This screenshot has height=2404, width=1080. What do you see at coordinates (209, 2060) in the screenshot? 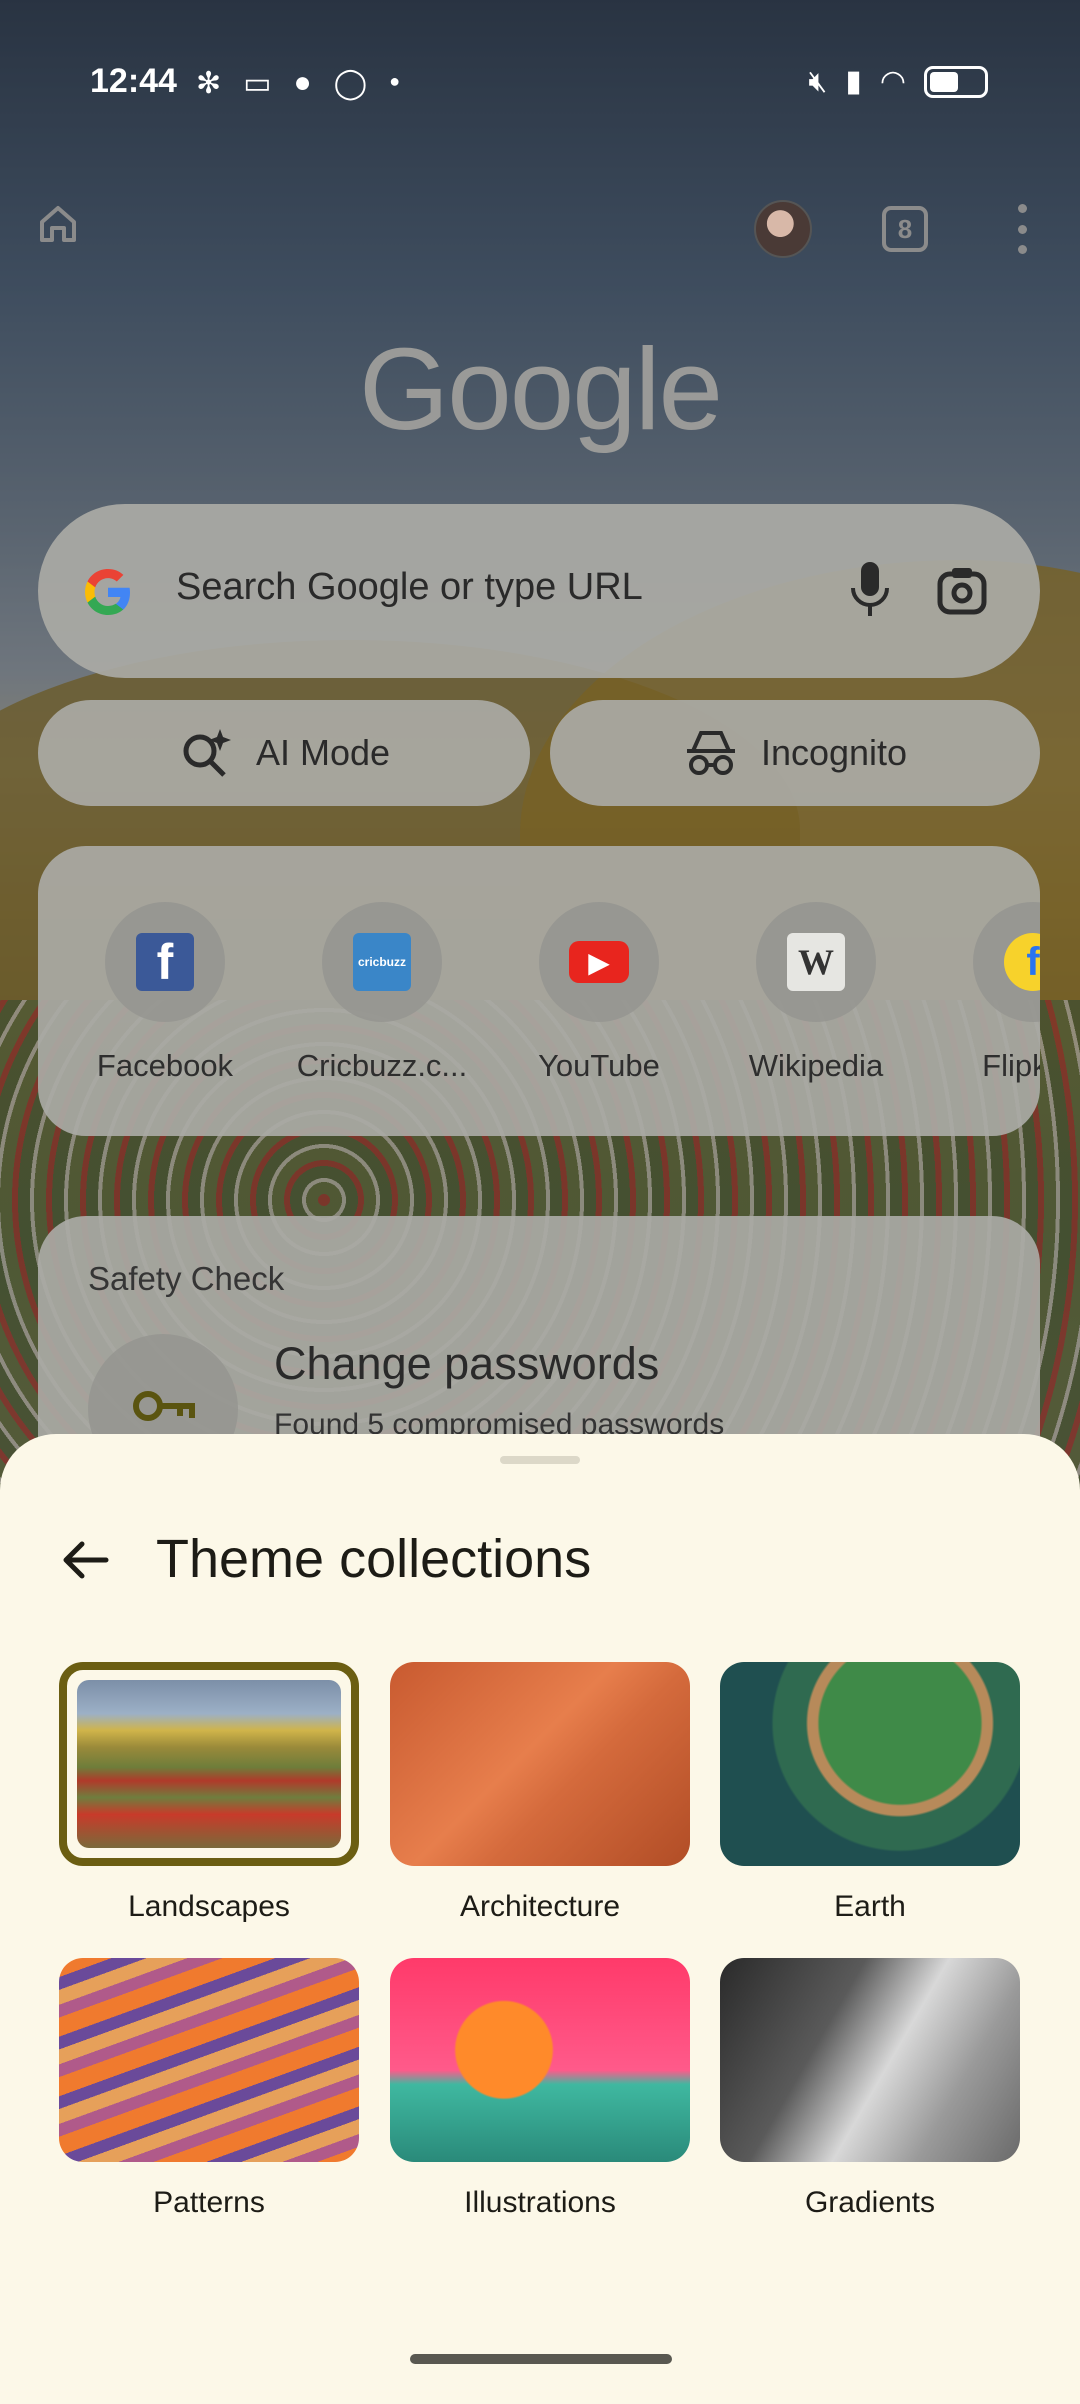
I see `patterns-thumbnail` at bounding box center [209, 2060].